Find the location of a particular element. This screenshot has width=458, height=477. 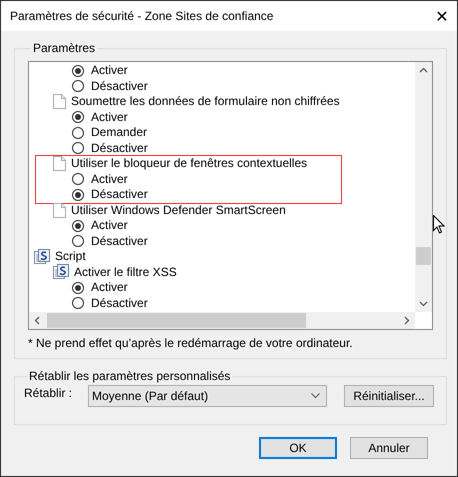

group-title: Rétablir les paramètres personnalisés is located at coordinates (130, 376).